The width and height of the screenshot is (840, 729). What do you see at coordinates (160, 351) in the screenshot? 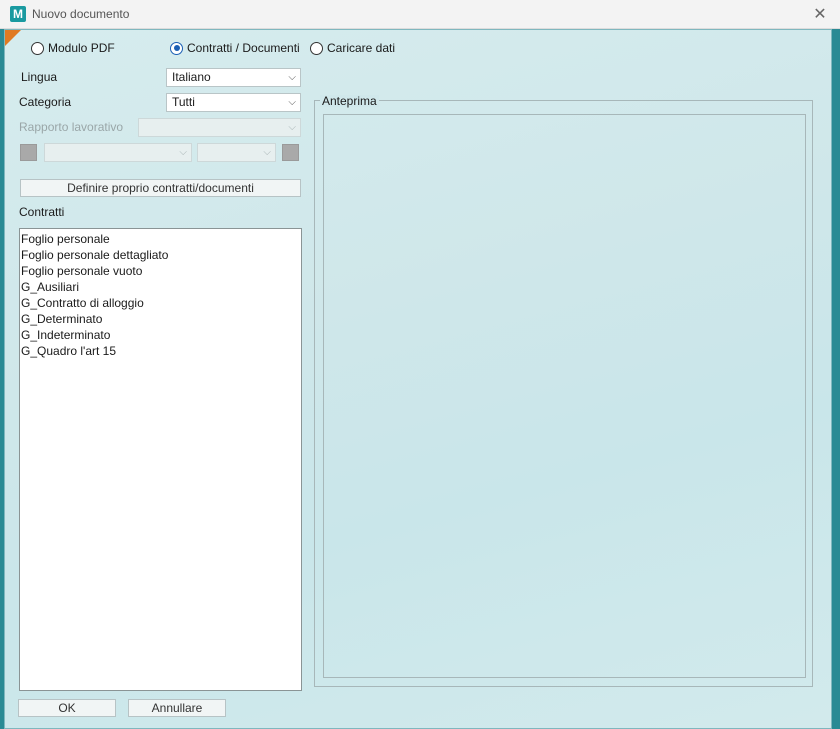
I see `list-item: G_Quadro l'art 15` at bounding box center [160, 351].